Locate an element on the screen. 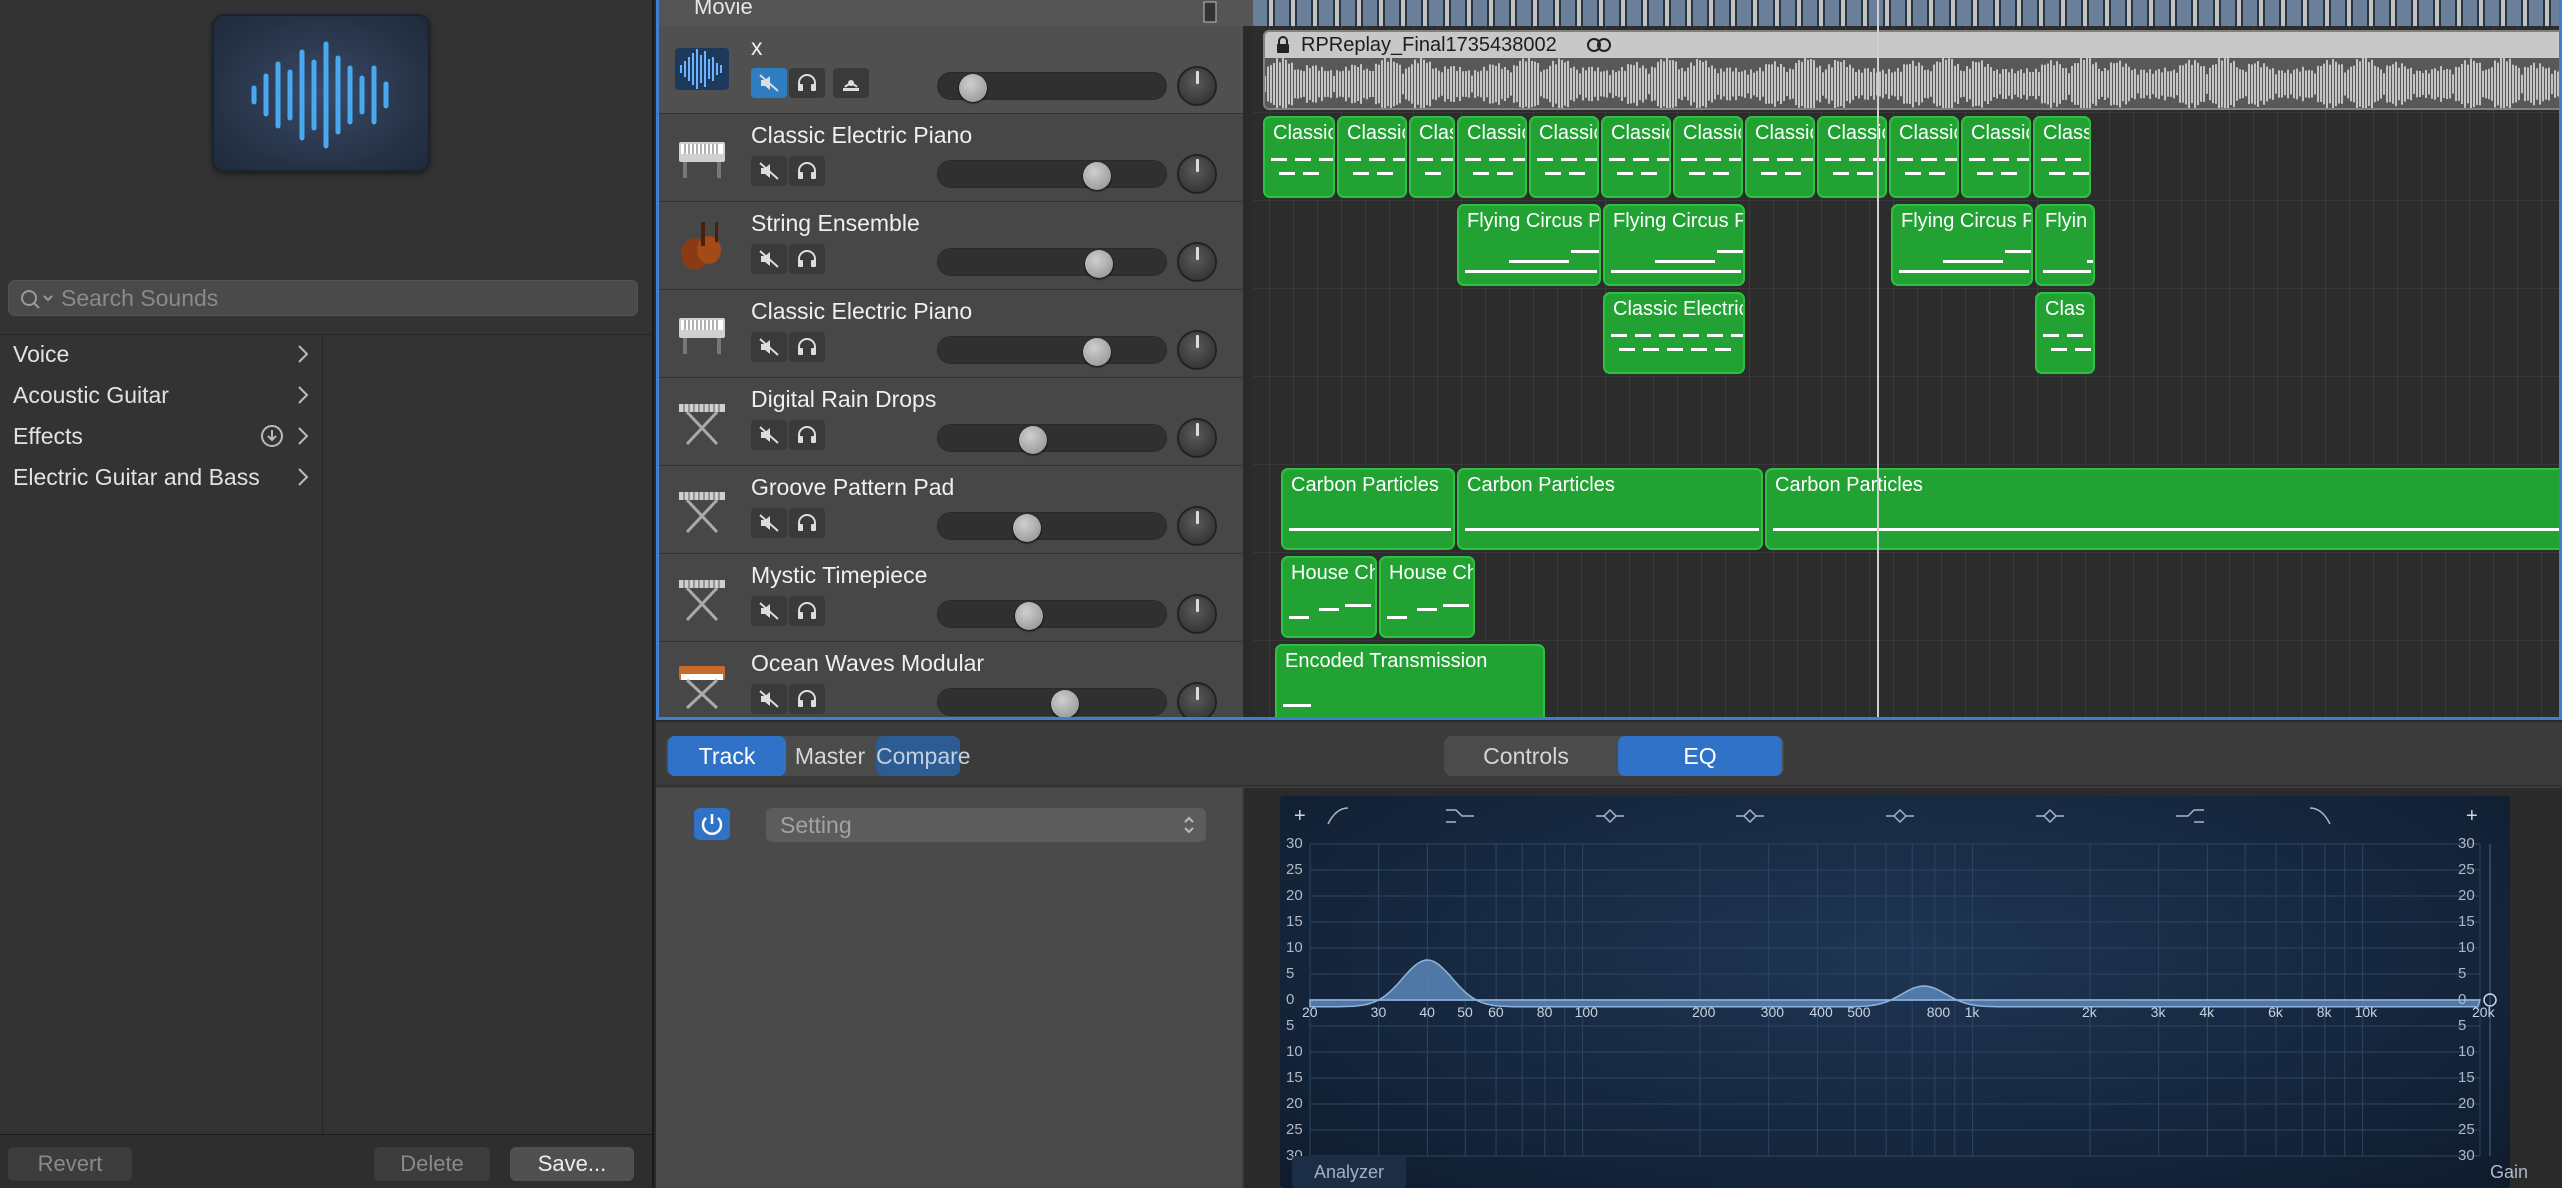  tab-controls: Controls is located at coordinates (1526, 756).